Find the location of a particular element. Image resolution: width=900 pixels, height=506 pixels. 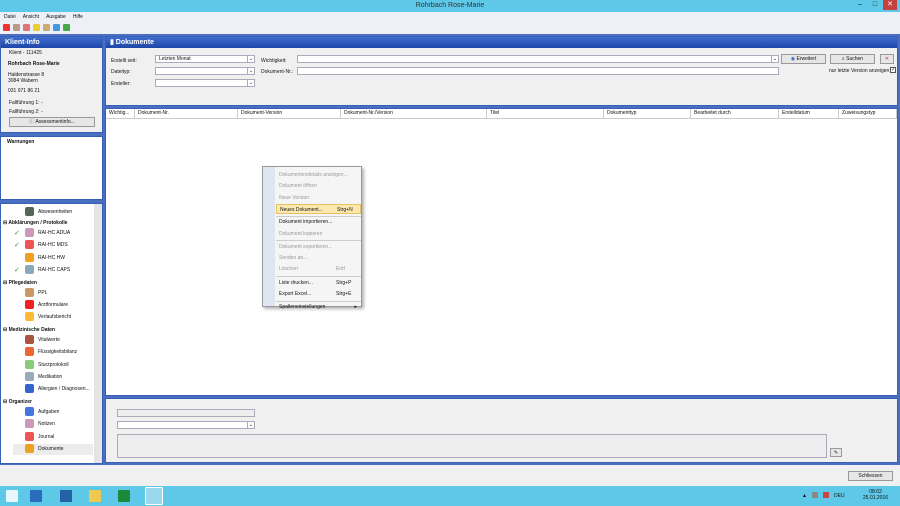

server-manager-icon is located at coordinates (36, 496).